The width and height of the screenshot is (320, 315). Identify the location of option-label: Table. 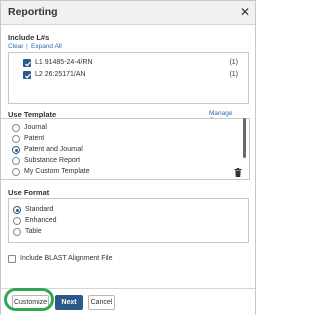
(33, 231).